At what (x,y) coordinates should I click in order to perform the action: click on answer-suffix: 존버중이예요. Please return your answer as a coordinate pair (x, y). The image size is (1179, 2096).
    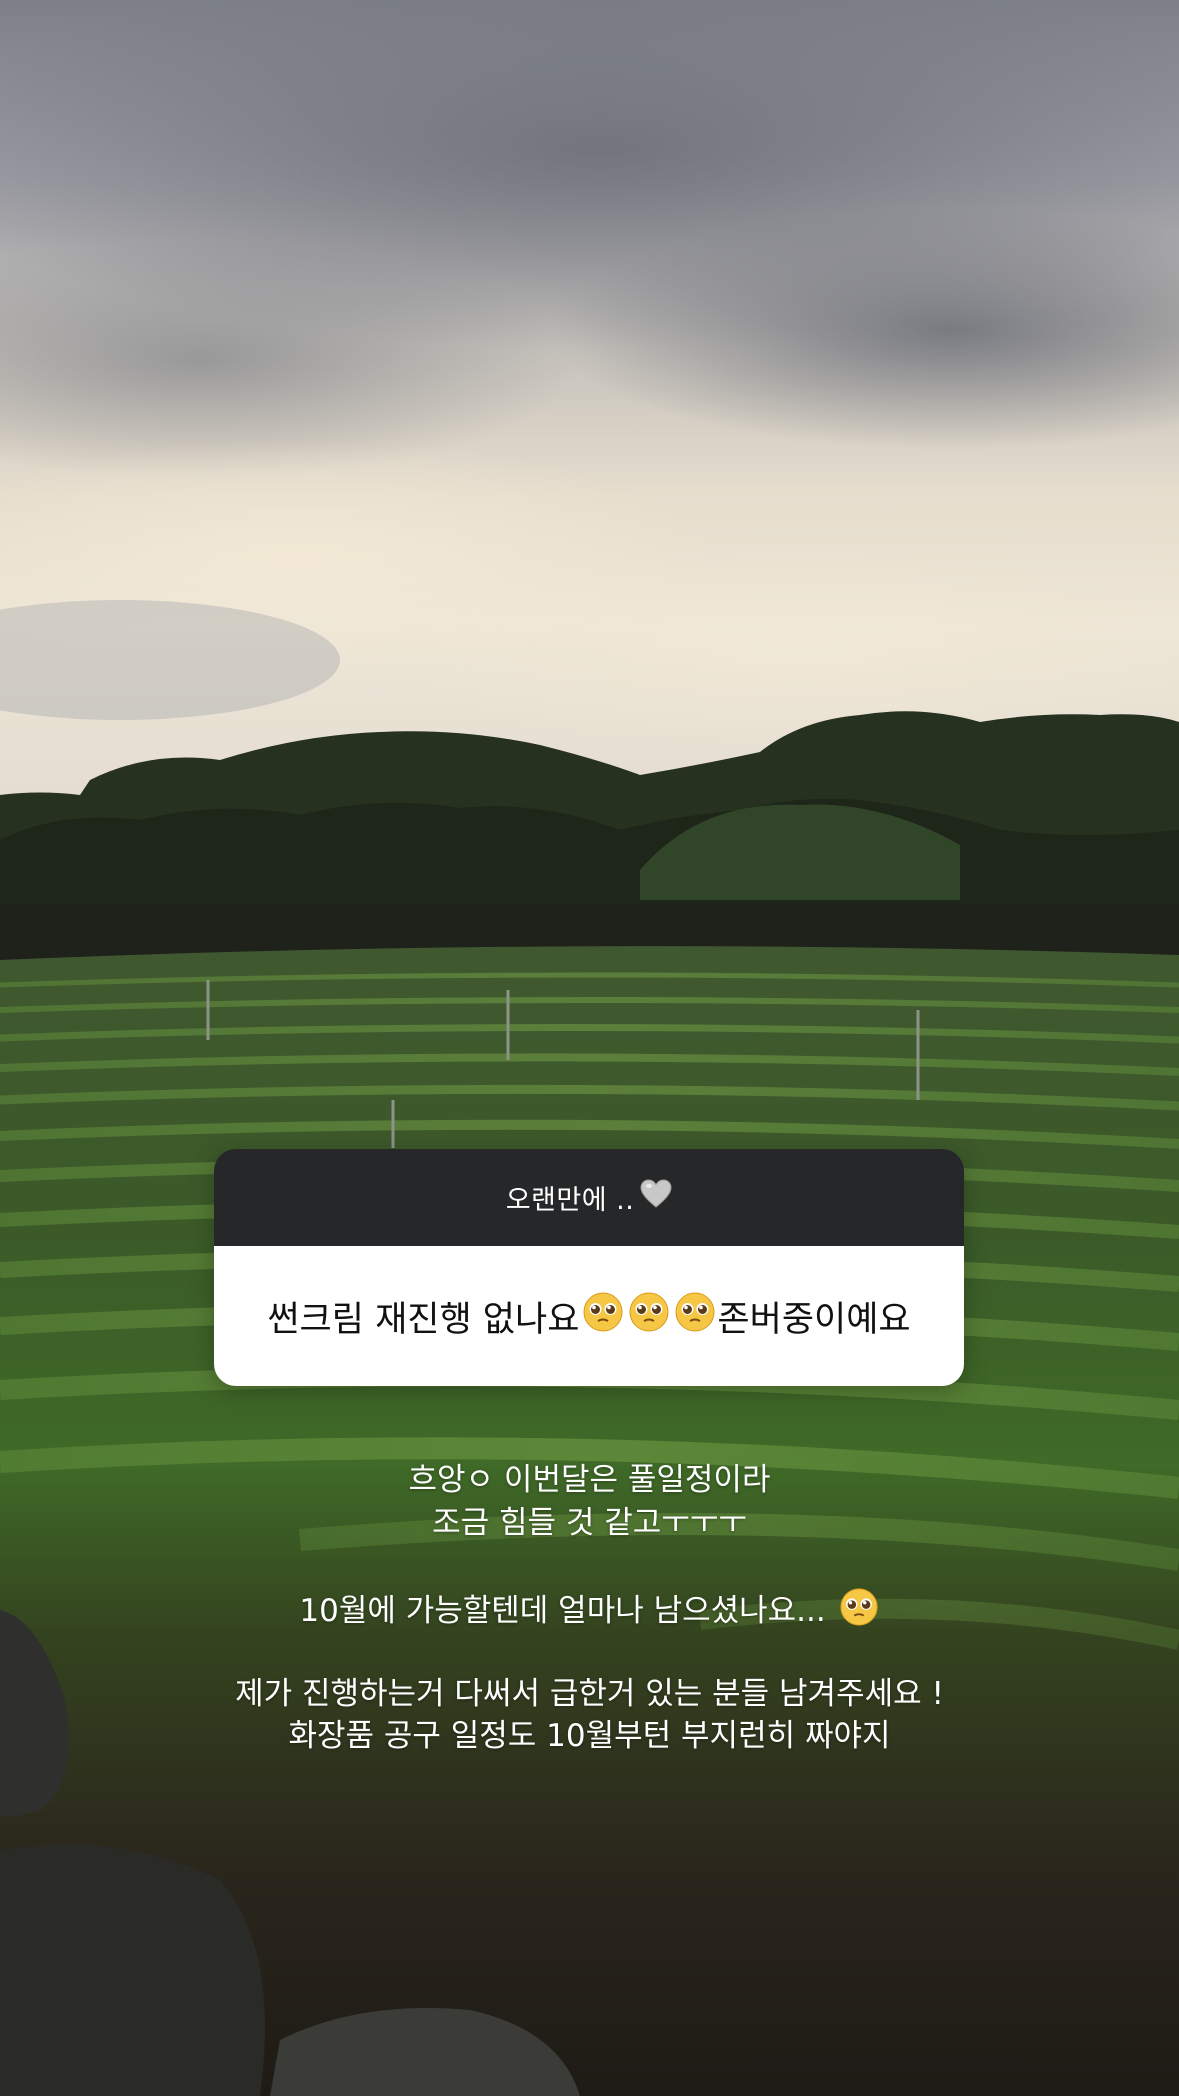
    Looking at the image, I should click on (814, 1319).